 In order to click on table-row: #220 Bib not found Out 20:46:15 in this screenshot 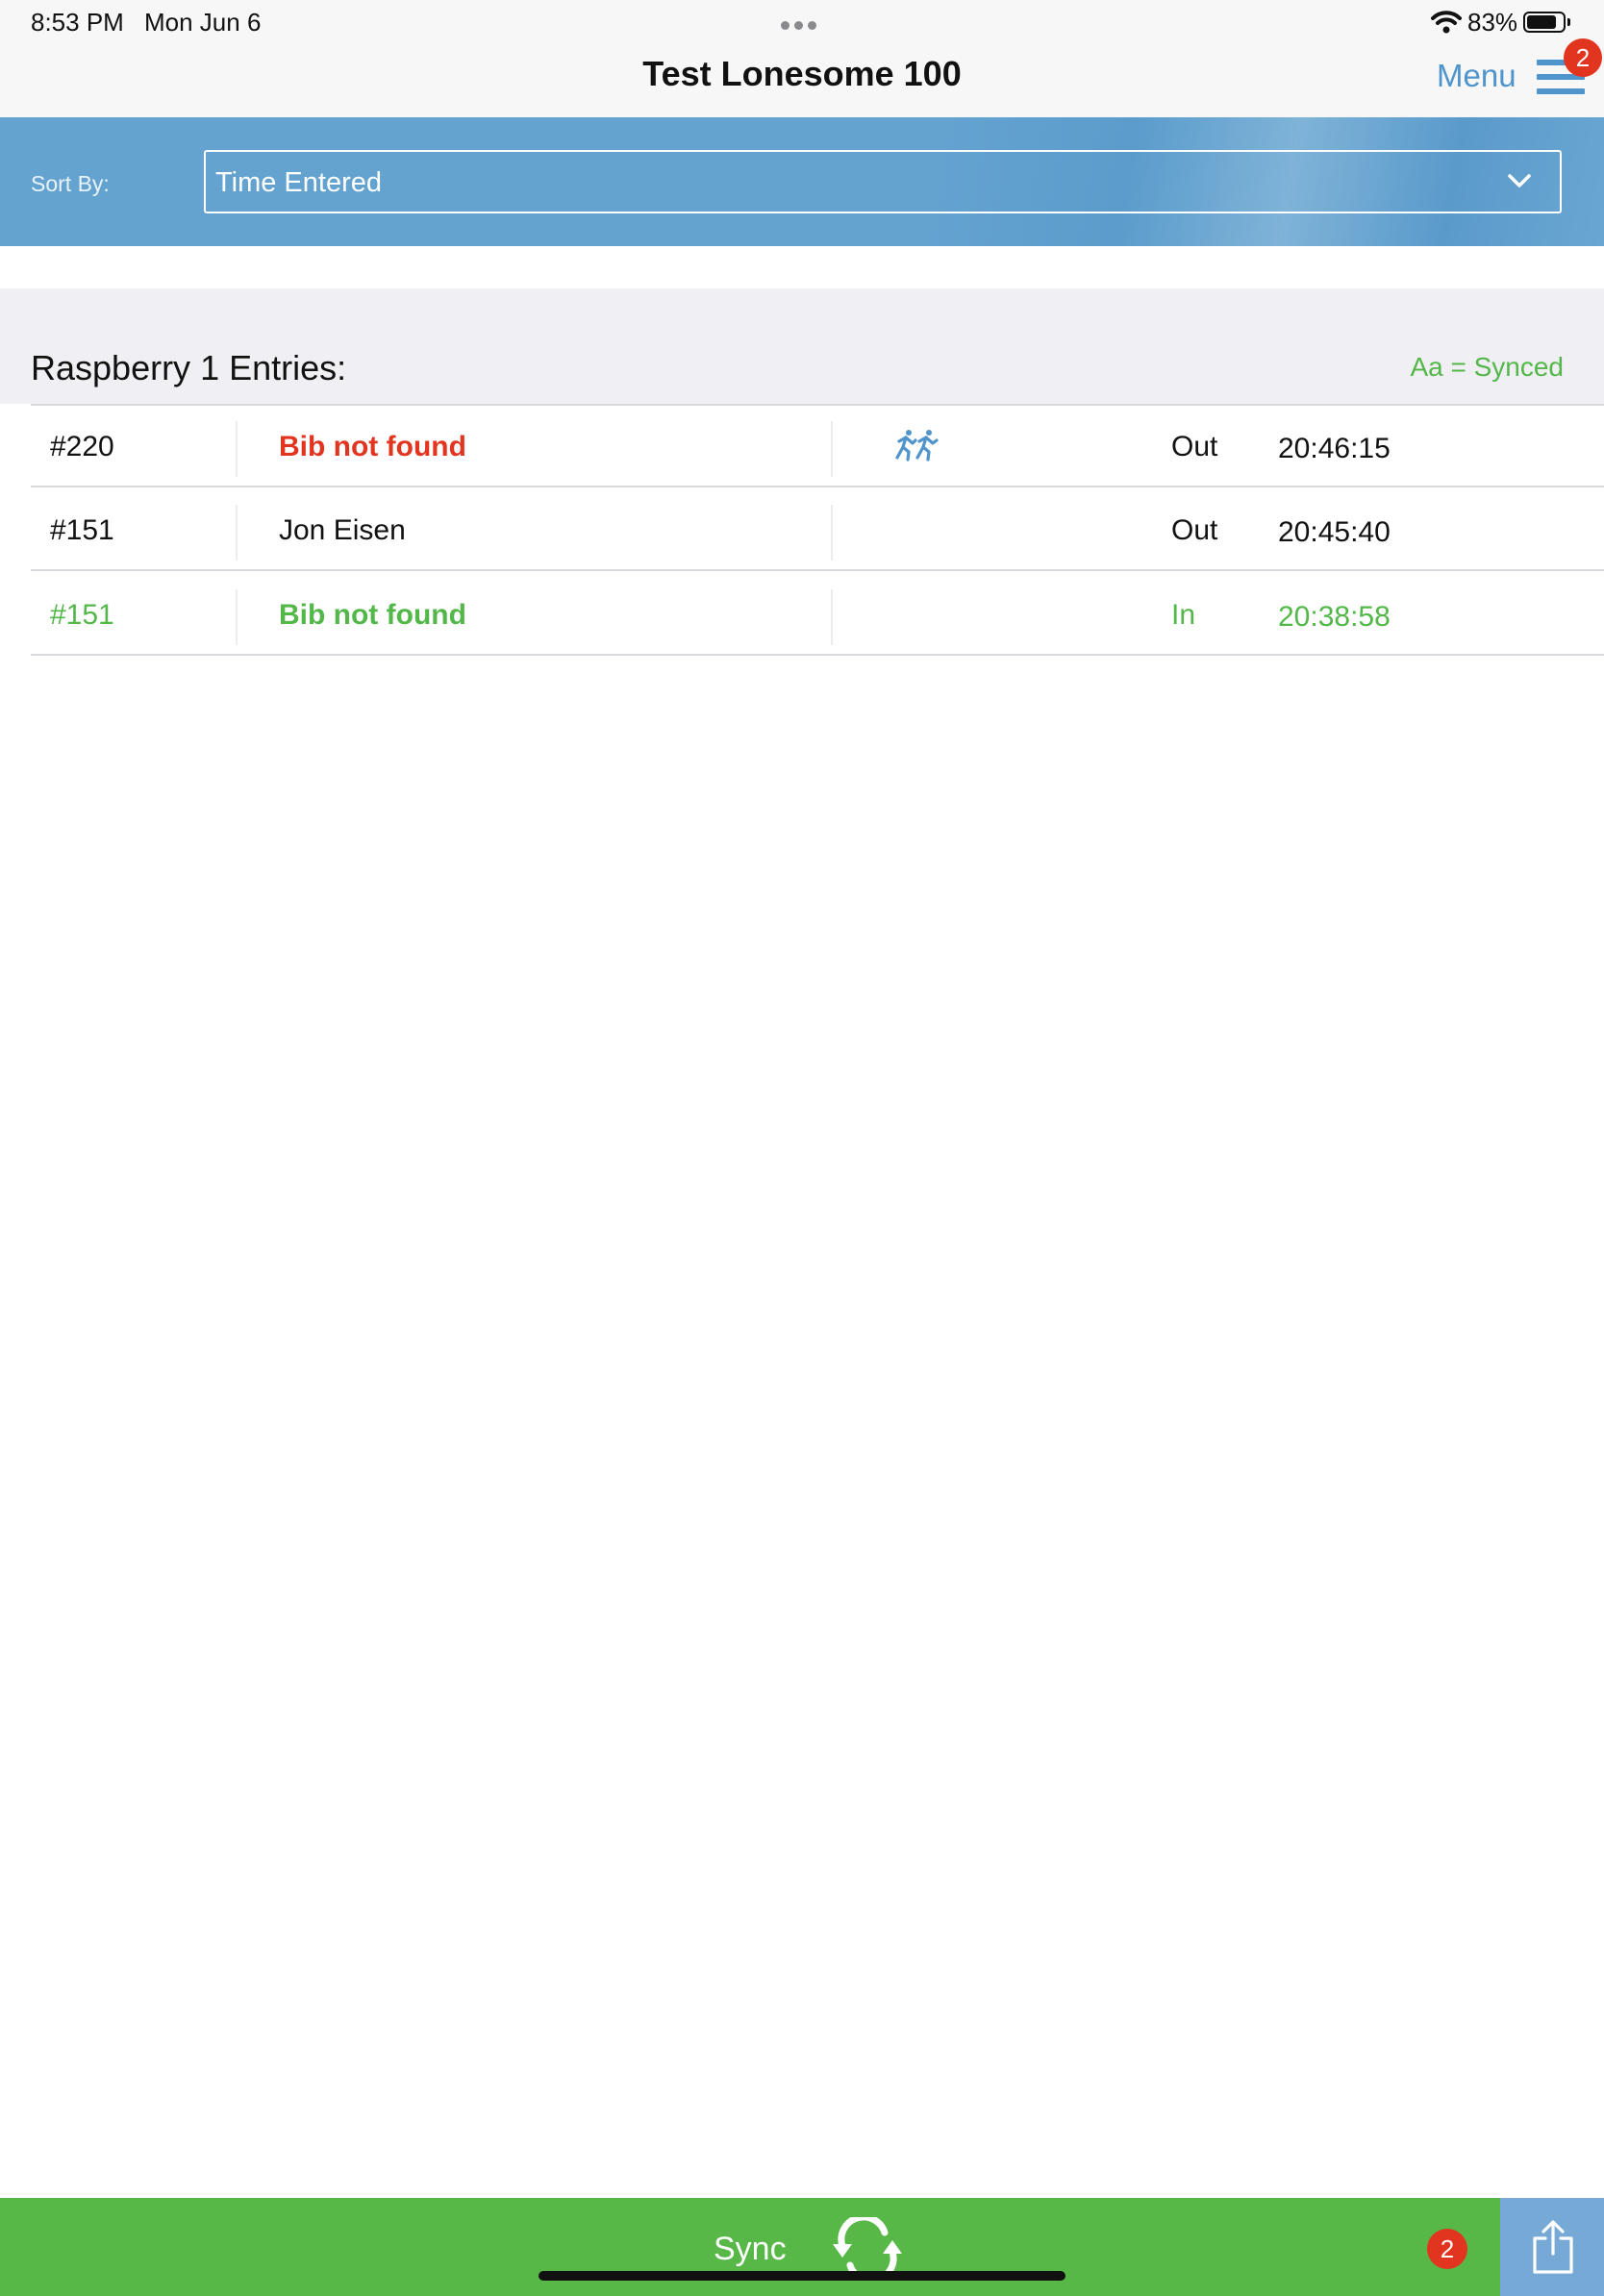, I will do `click(802, 445)`.